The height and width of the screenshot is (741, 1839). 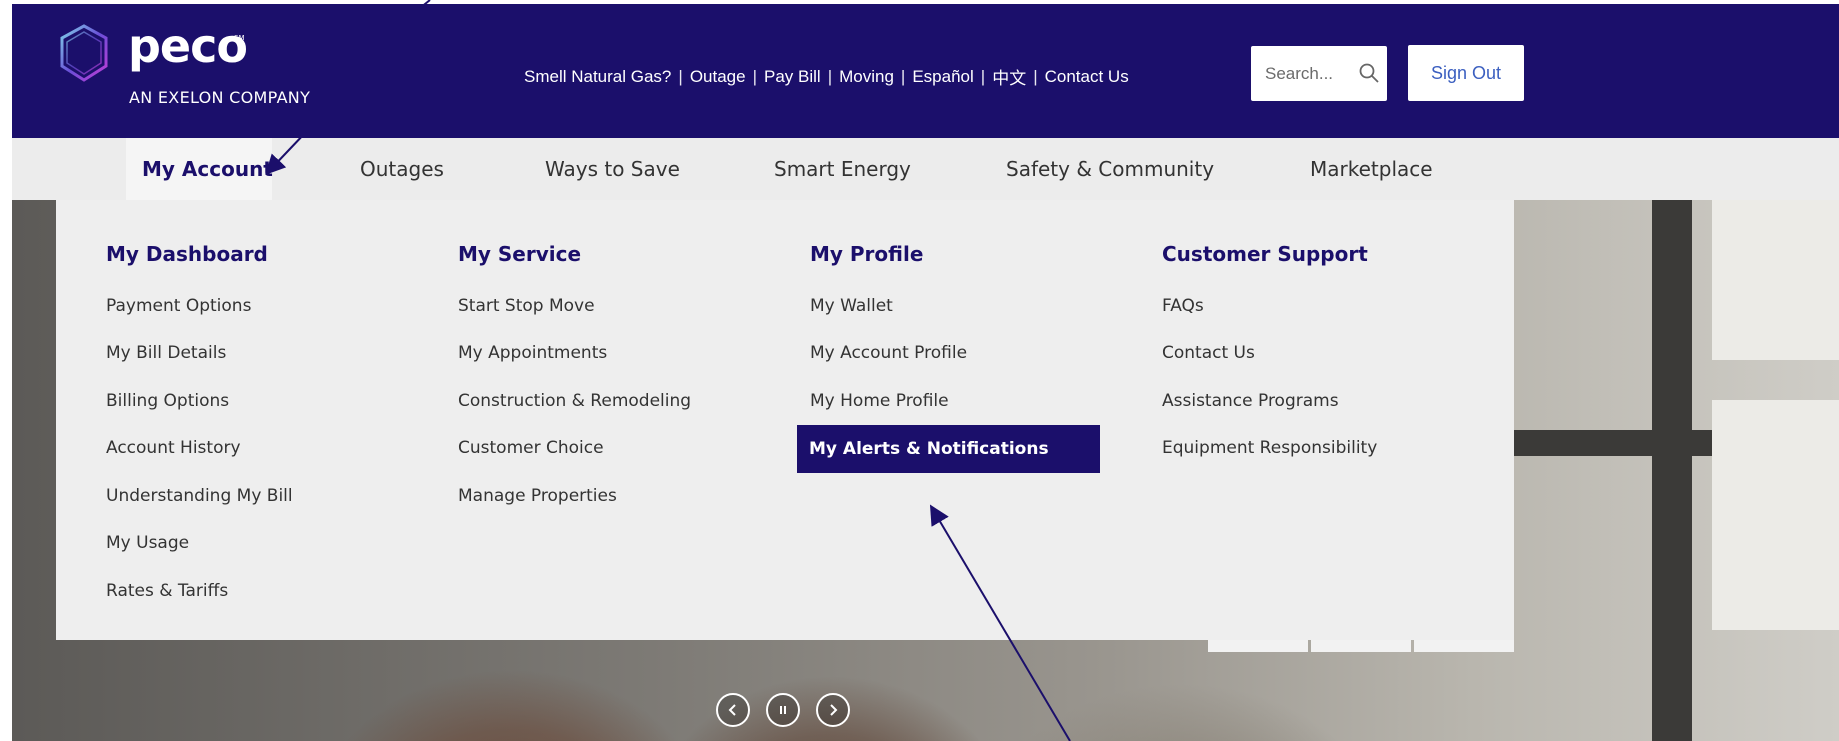 I want to click on nav-safety-community: Safety & Community, so click(x=1110, y=169).